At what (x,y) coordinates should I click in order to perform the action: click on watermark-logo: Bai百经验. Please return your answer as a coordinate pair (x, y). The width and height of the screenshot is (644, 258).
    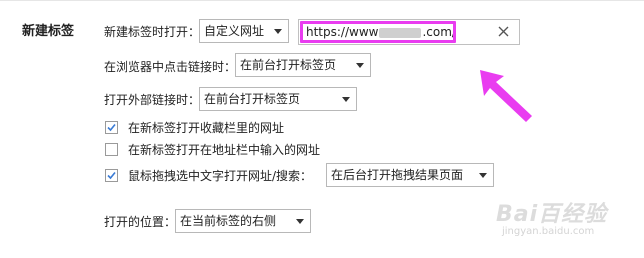
    Looking at the image, I should click on (552, 214).